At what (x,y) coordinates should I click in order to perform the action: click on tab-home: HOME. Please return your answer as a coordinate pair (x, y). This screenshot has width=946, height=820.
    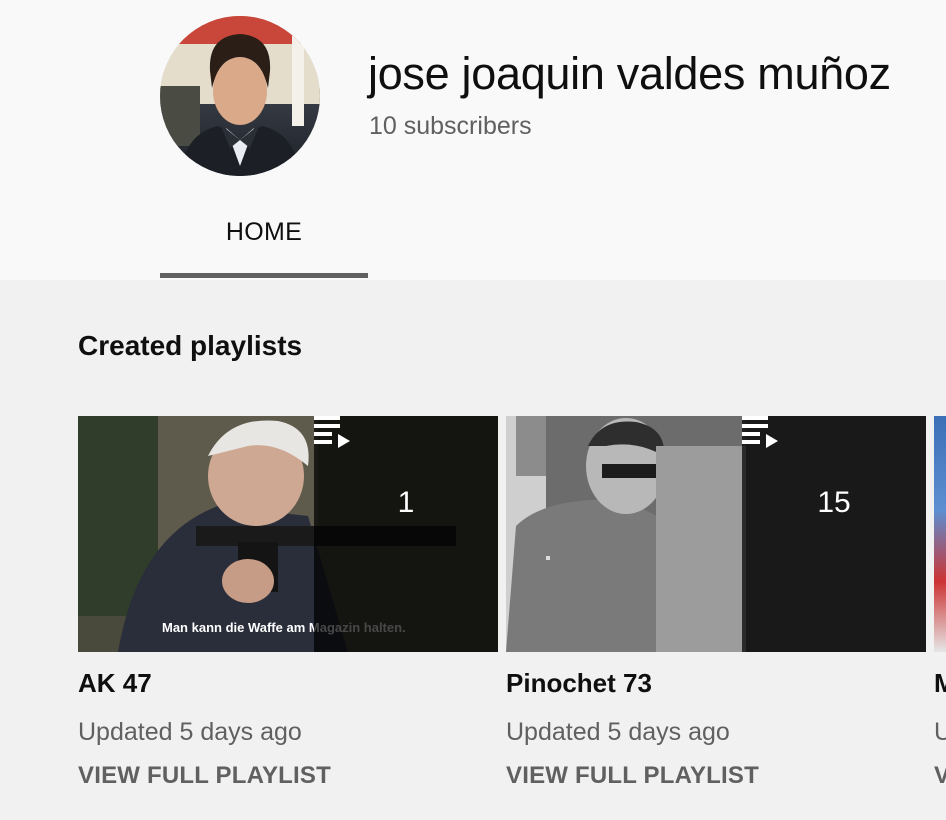
    Looking at the image, I should click on (264, 245).